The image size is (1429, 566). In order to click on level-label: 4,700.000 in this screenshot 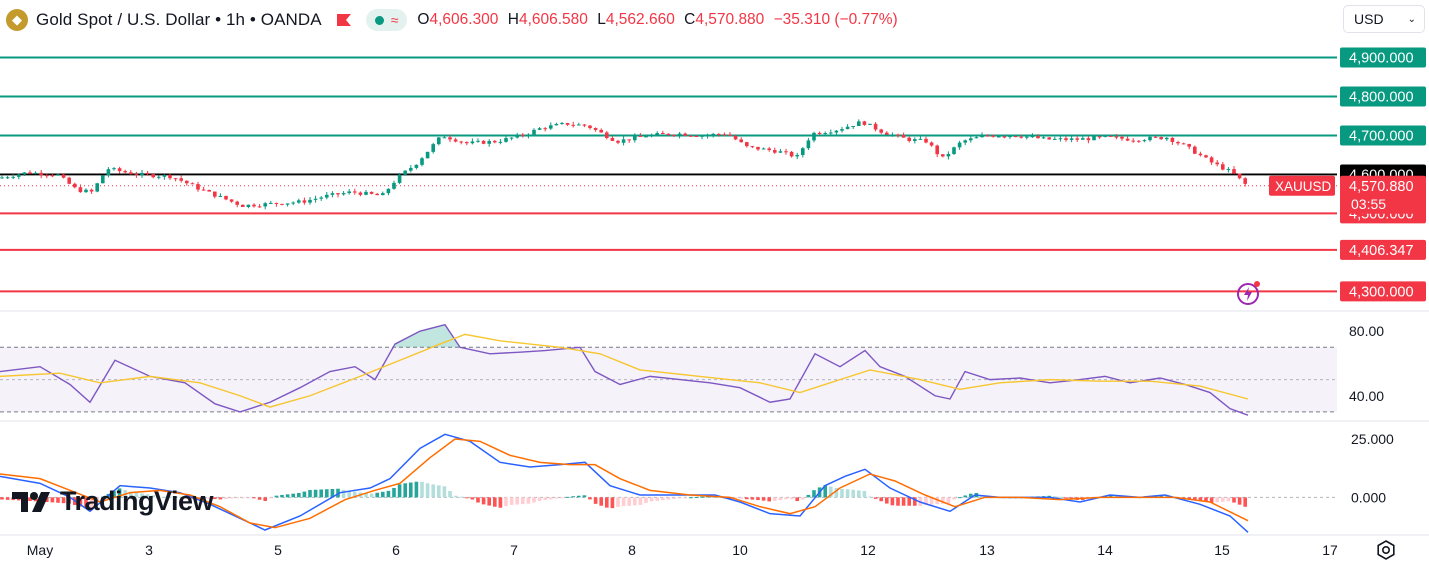, I will do `click(1381, 136)`.